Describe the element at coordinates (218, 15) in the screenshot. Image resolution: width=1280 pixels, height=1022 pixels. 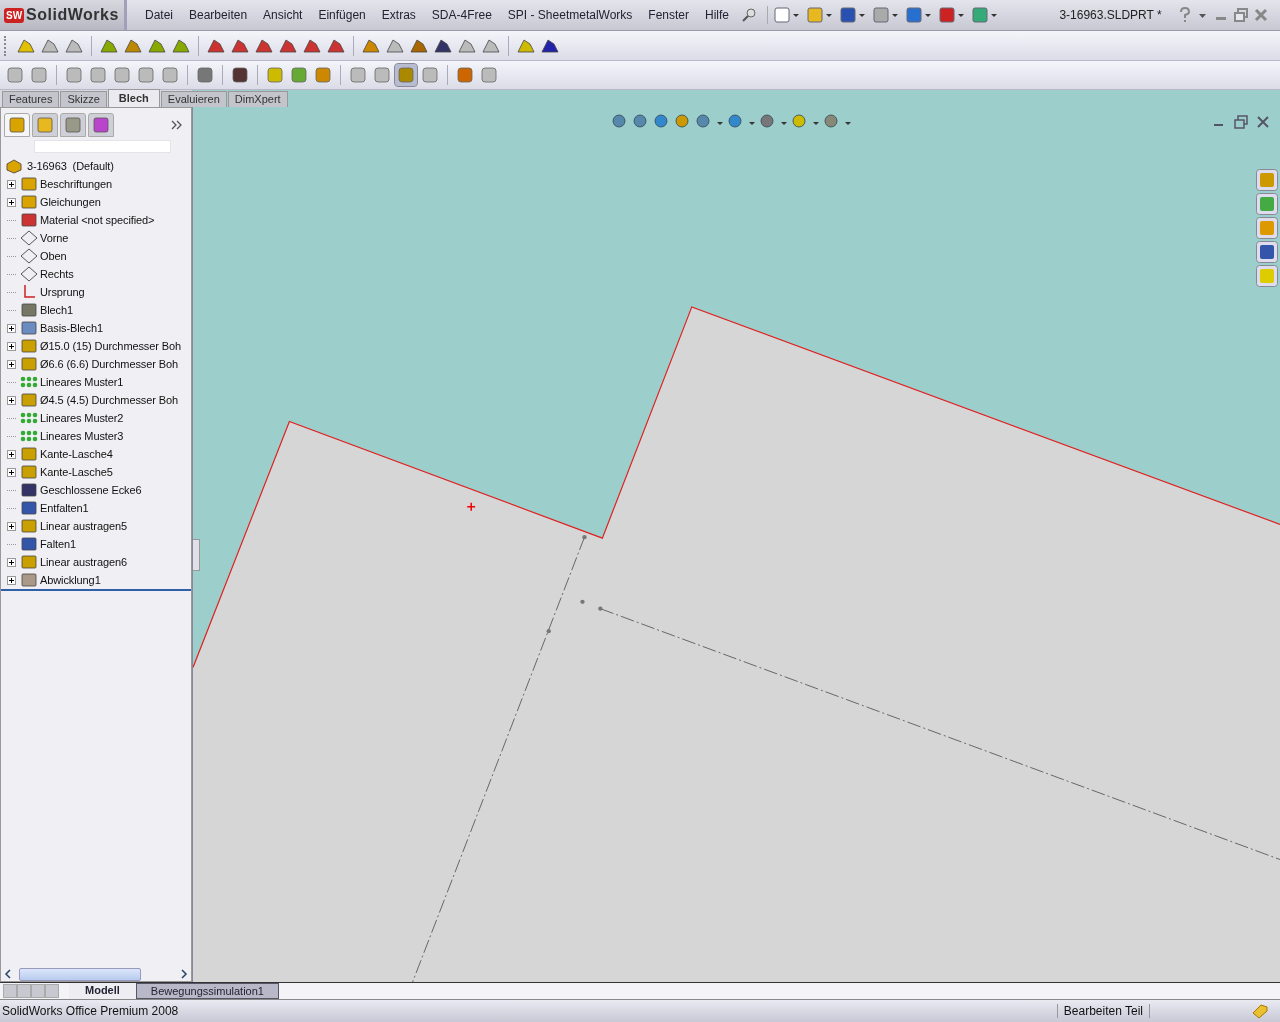
I see `menu-item: Bearbeiten` at that location.